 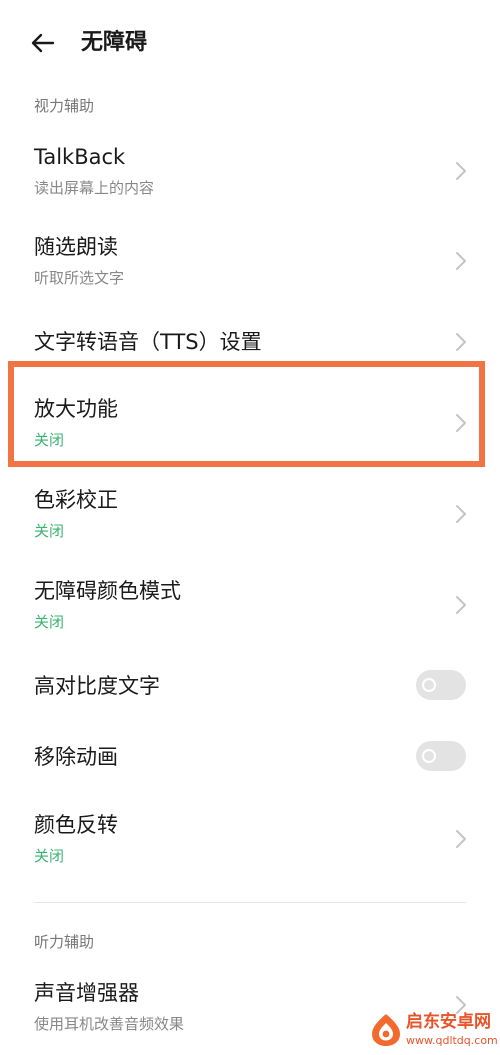 What do you see at coordinates (64, 942) in the screenshot?
I see `section-title-hearing: 听力辅助` at bounding box center [64, 942].